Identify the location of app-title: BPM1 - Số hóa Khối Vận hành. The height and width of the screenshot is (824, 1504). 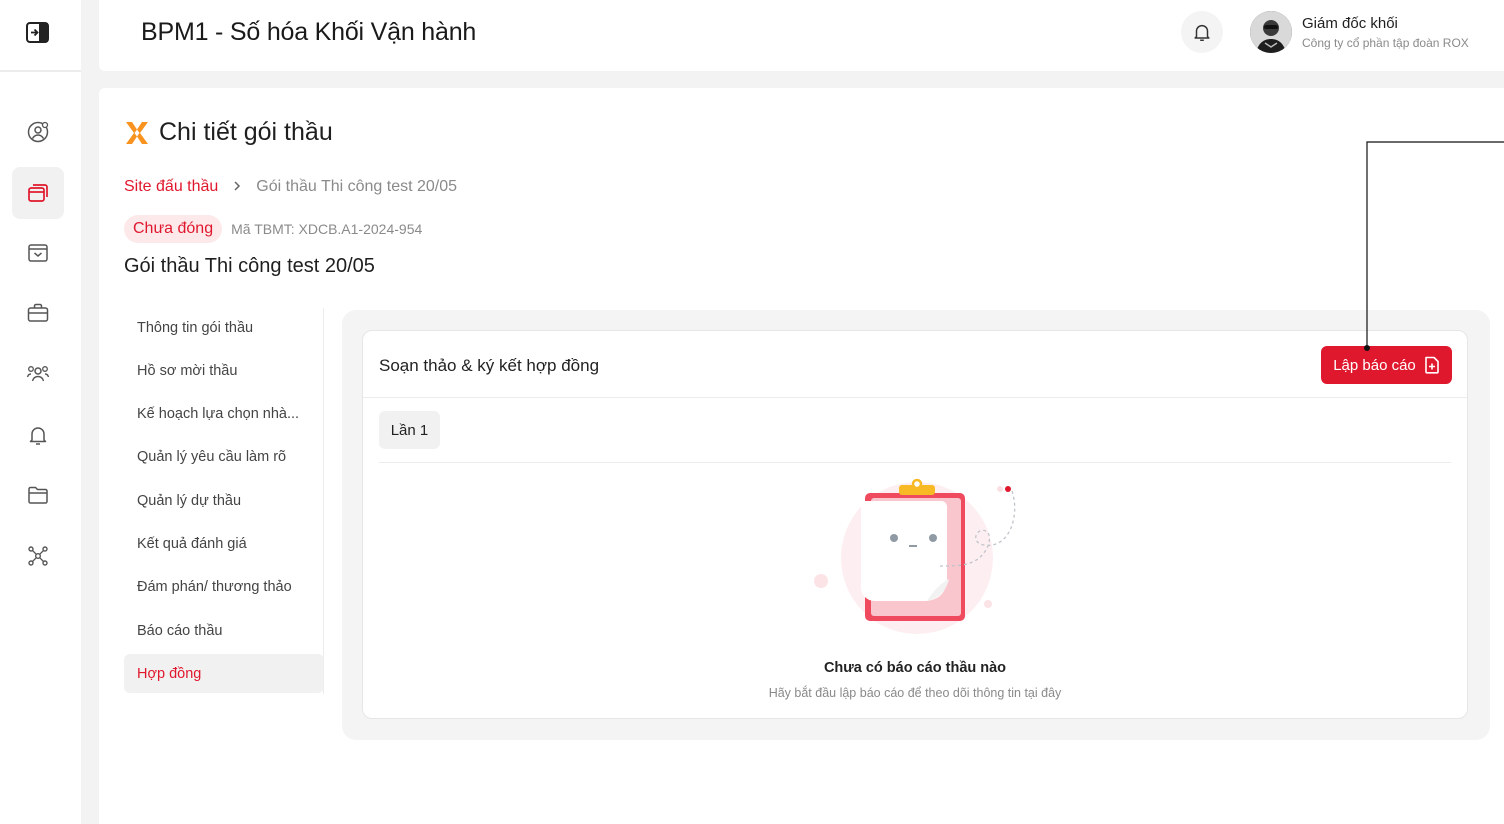
(309, 32).